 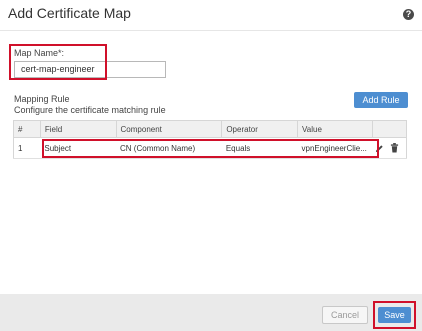 What do you see at coordinates (211, 30) in the screenshot?
I see `title-divider` at bounding box center [211, 30].